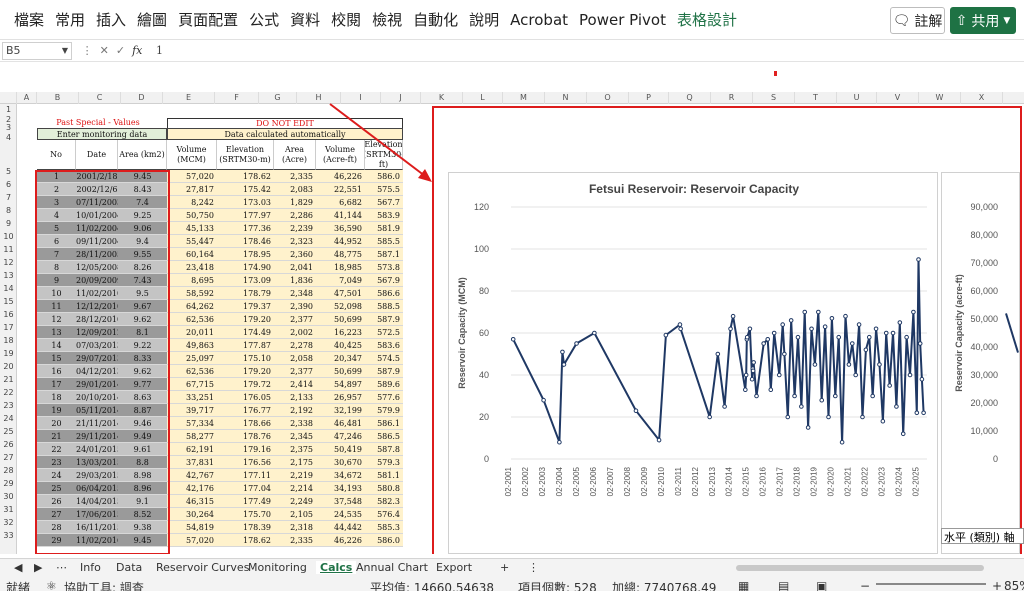  What do you see at coordinates (340, 254) in the screenshot?
I see `table-cell: 48,775` at bounding box center [340, 254].